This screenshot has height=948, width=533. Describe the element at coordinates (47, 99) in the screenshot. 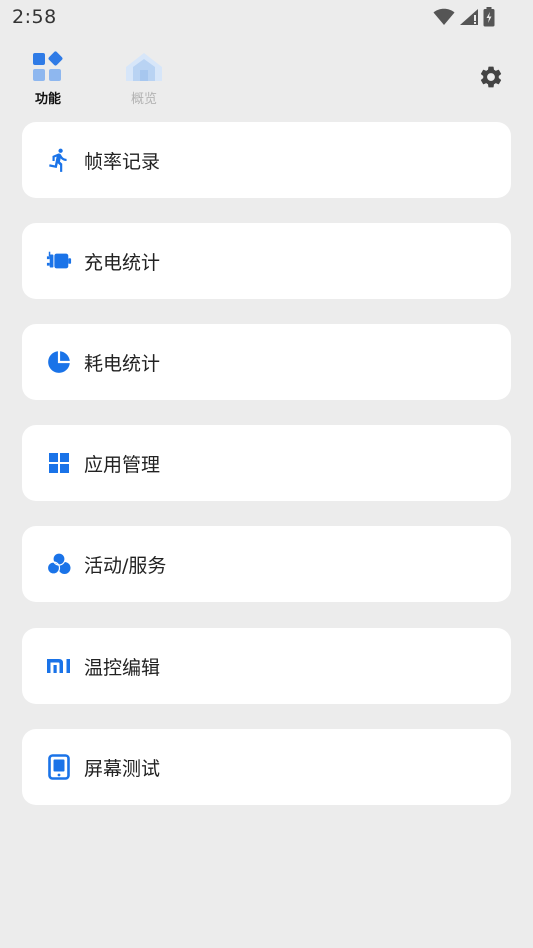

I see `tab-functions-label: 功能` at that location.